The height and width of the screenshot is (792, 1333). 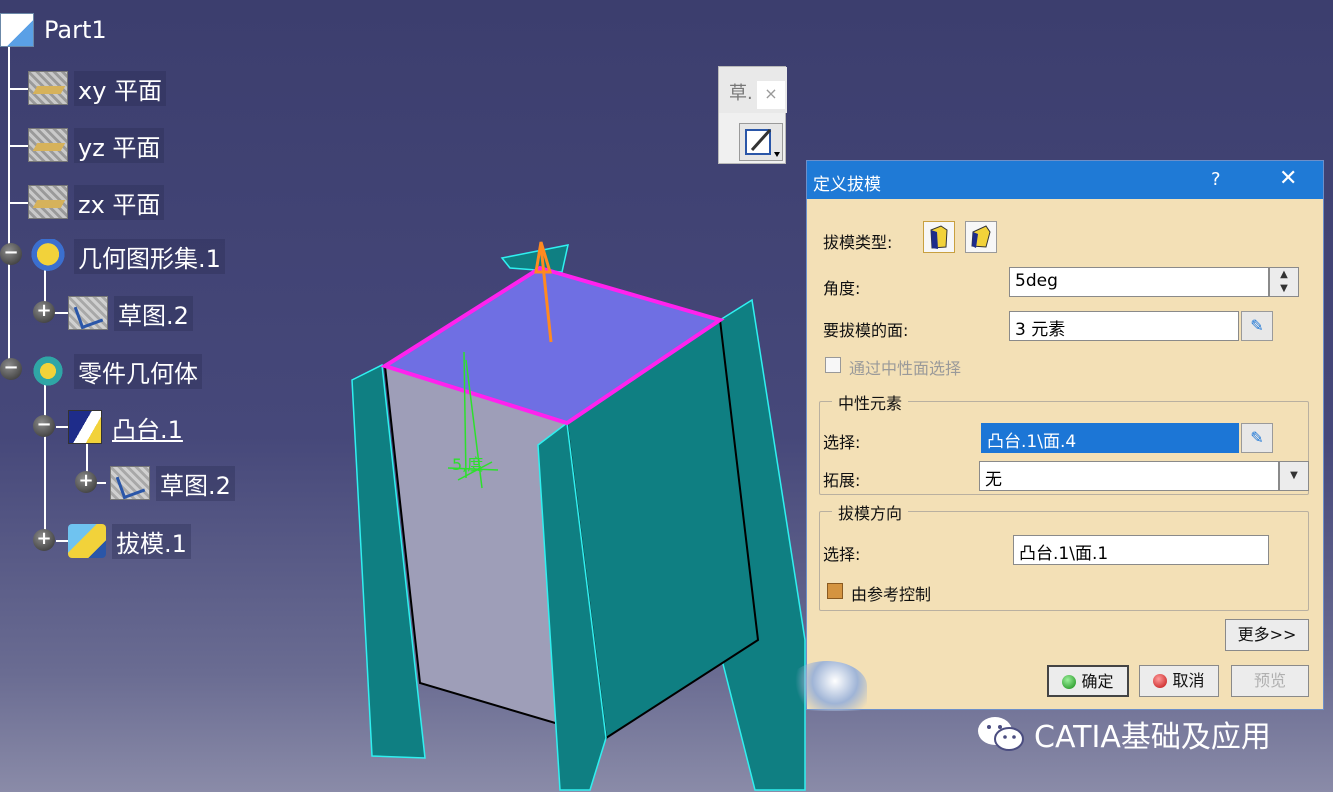 I want to click on constant-draft-icon, so click(x=939, y=237).